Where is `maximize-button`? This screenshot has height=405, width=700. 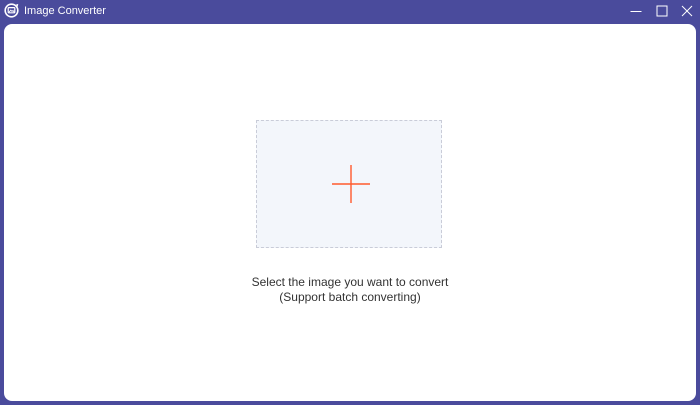 maximize-button is located at coordinates (662, 11).